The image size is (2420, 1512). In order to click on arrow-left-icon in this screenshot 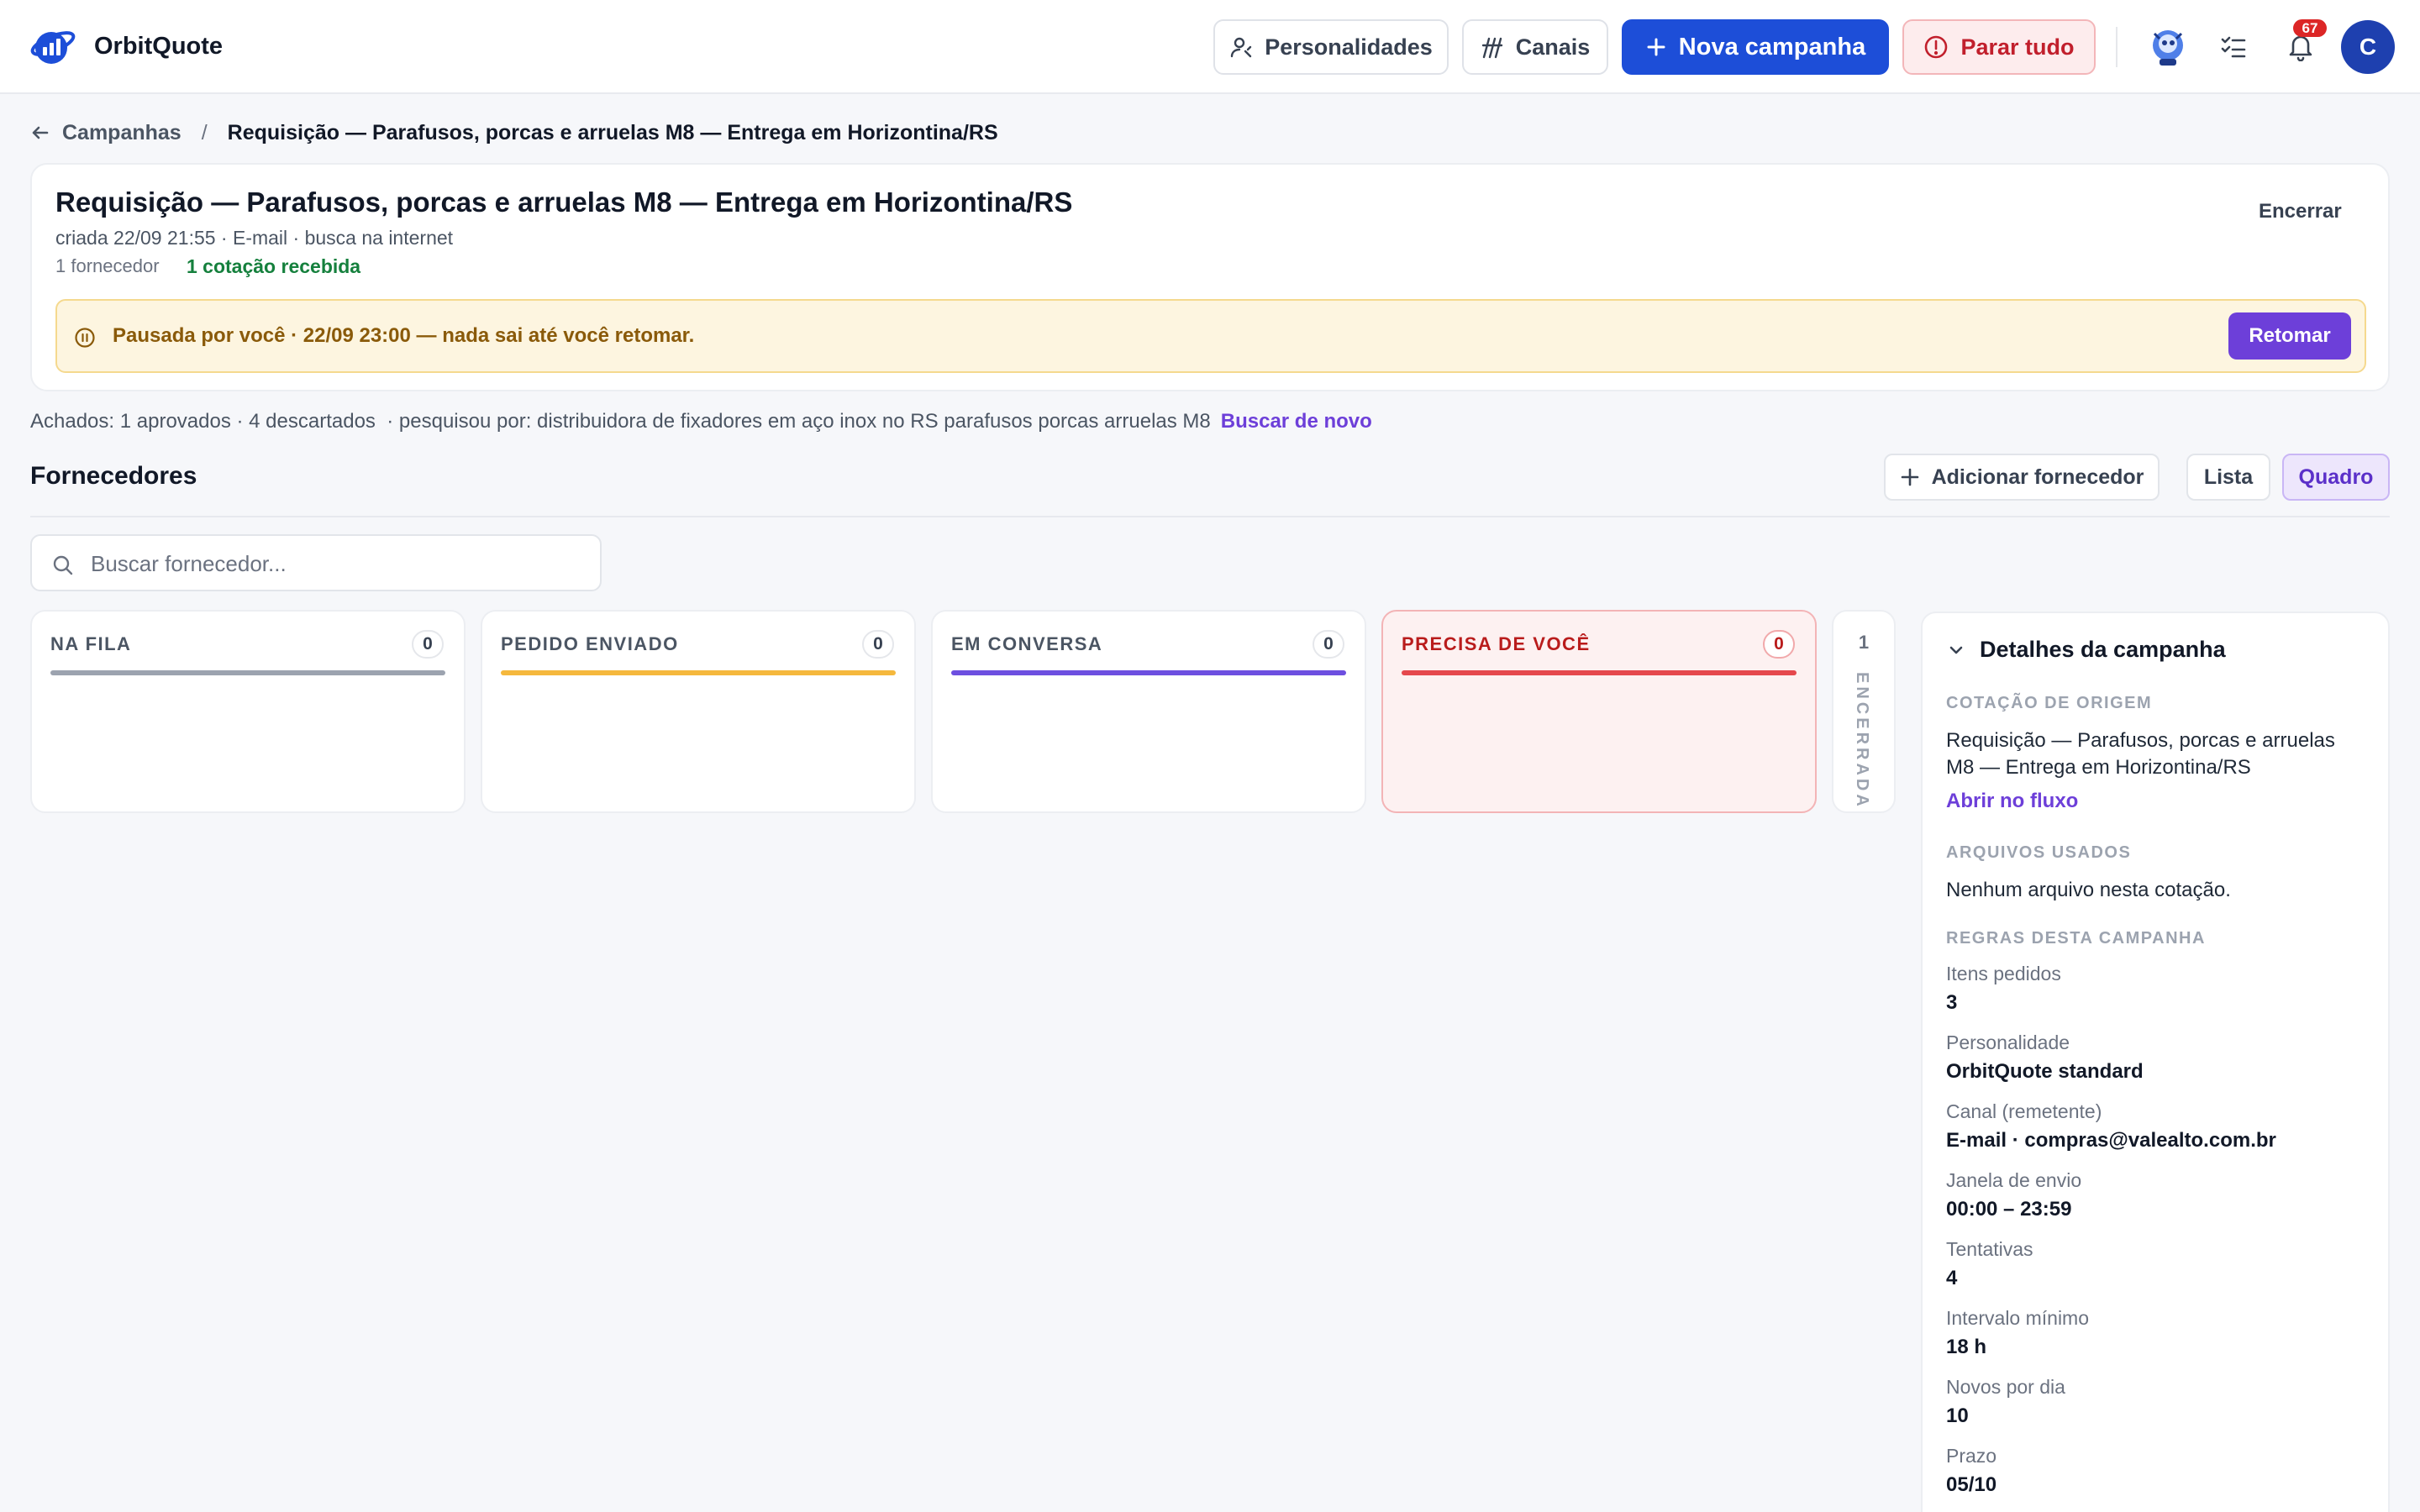, I will do `click(40, 133)`.